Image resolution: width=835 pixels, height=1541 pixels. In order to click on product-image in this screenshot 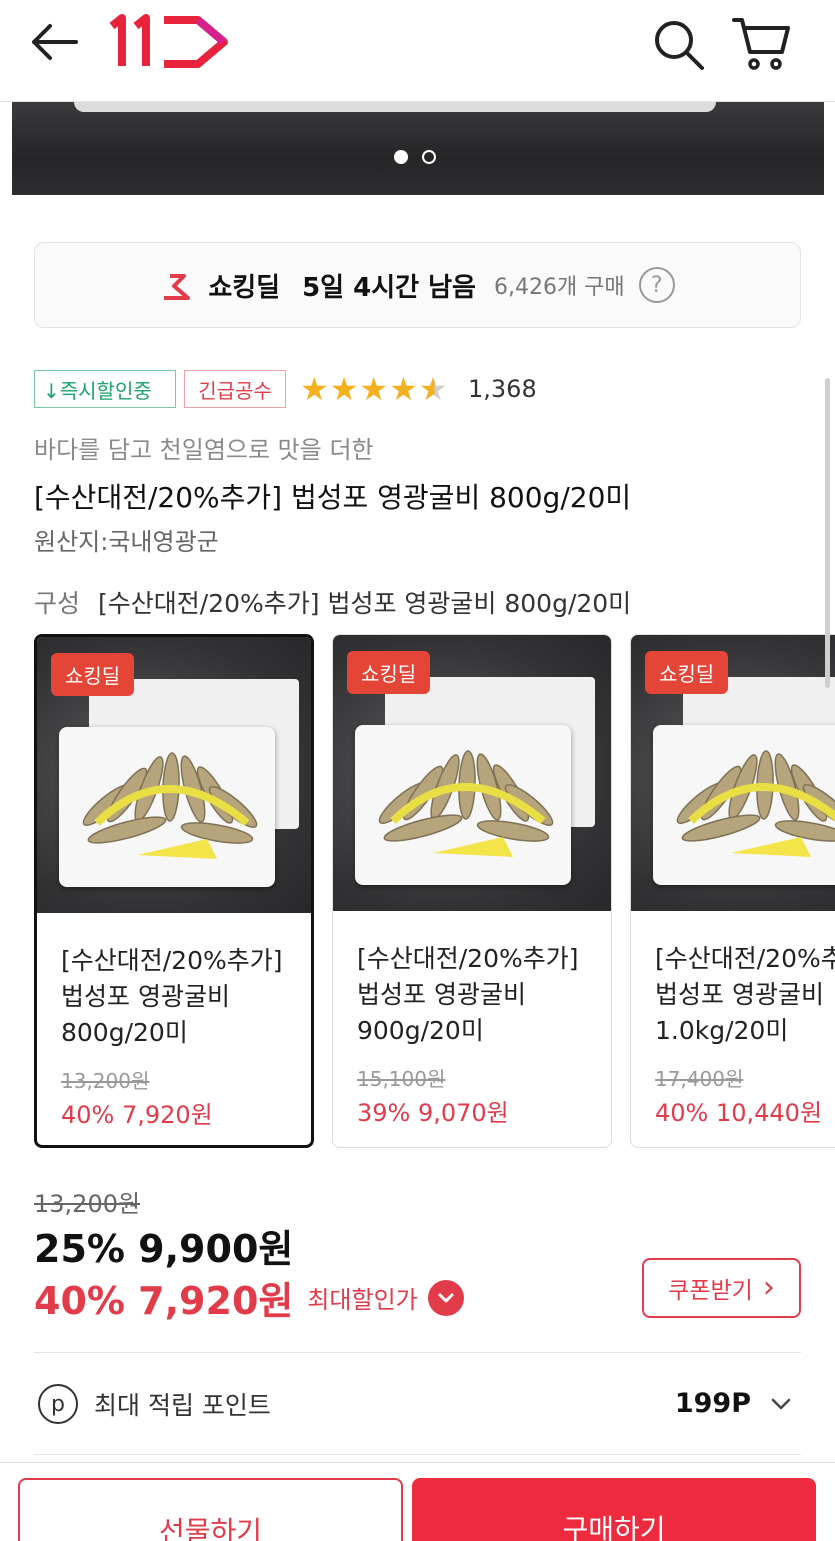, I will do `click(395, 107)`.